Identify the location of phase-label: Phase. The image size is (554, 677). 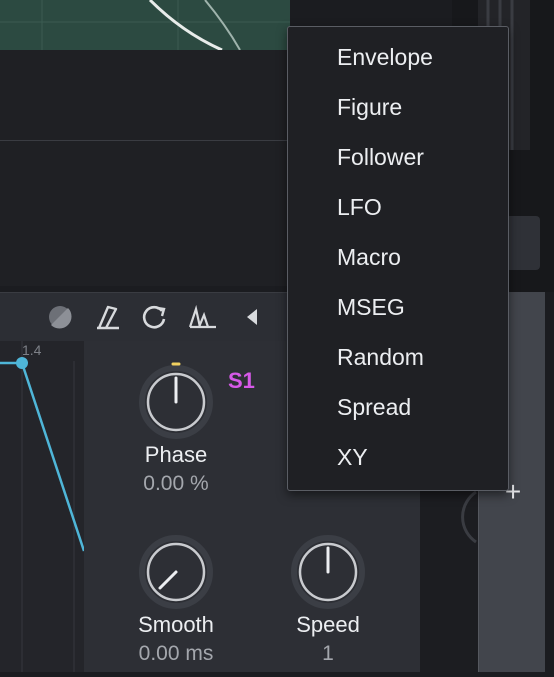
(176, 454).